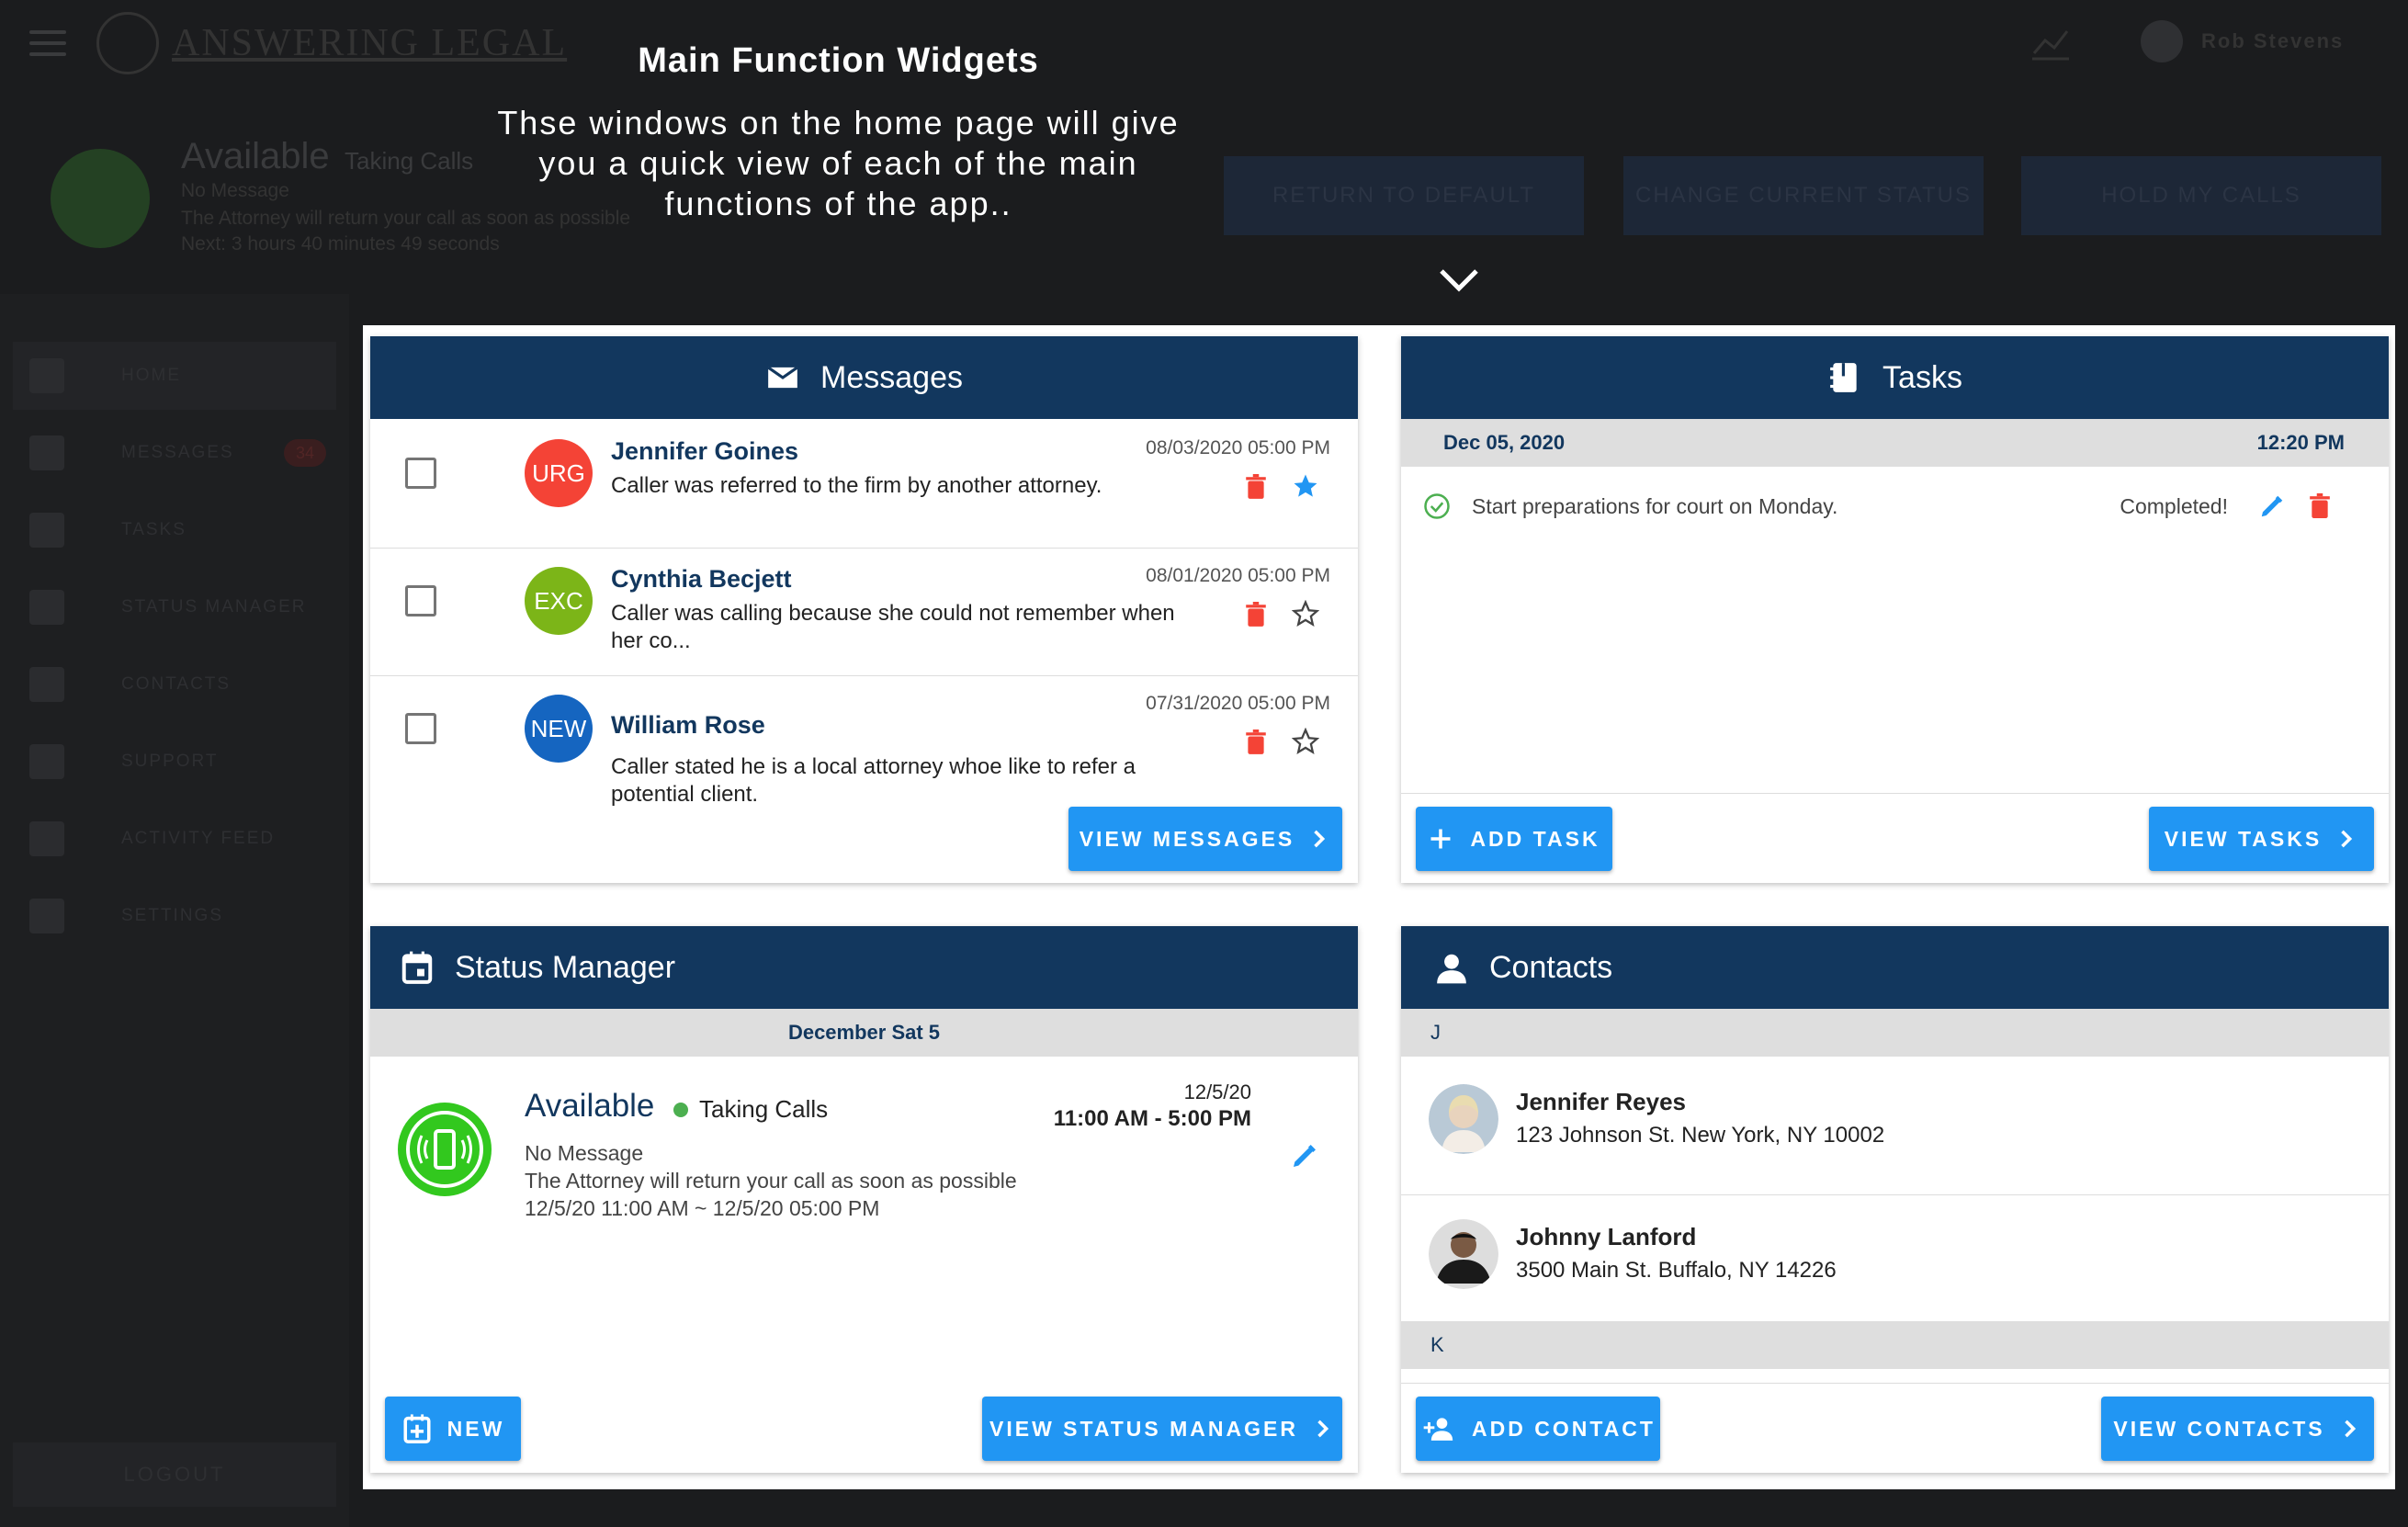  I want to click on message-date: 07/31/2020 05:00 PM, so click(1238, 703).